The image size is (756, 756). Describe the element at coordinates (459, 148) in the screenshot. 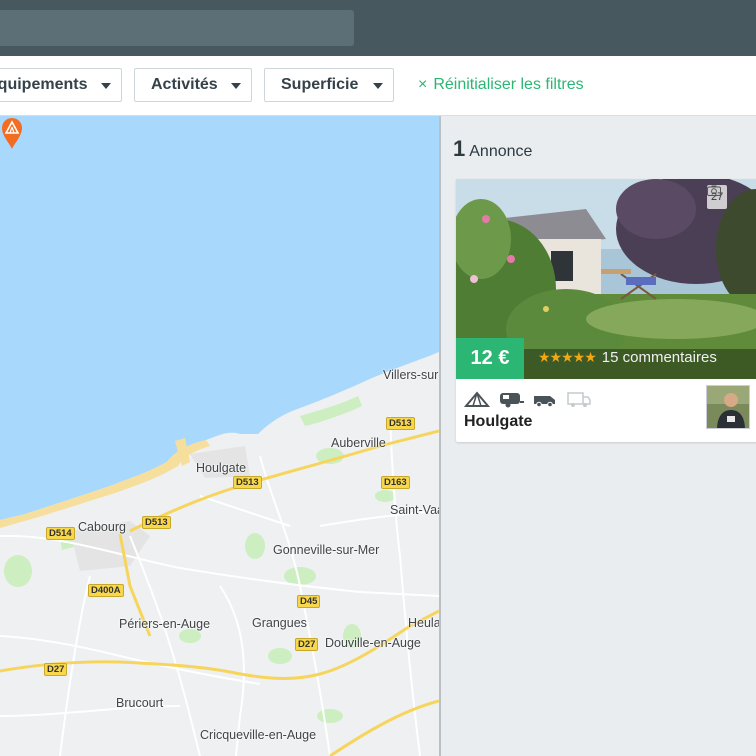

I see `results-count-number: 1` at that location.